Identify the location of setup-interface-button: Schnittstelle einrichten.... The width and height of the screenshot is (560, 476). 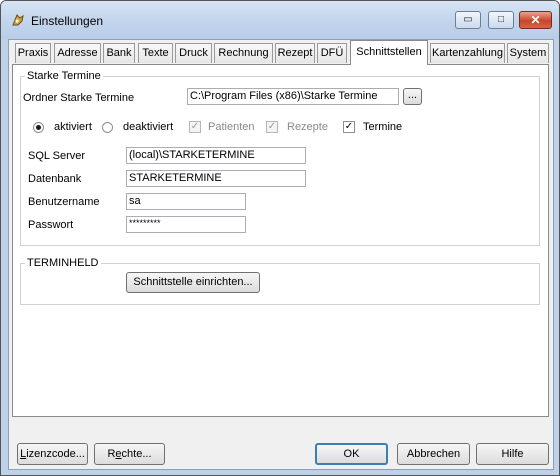
(193, 282).